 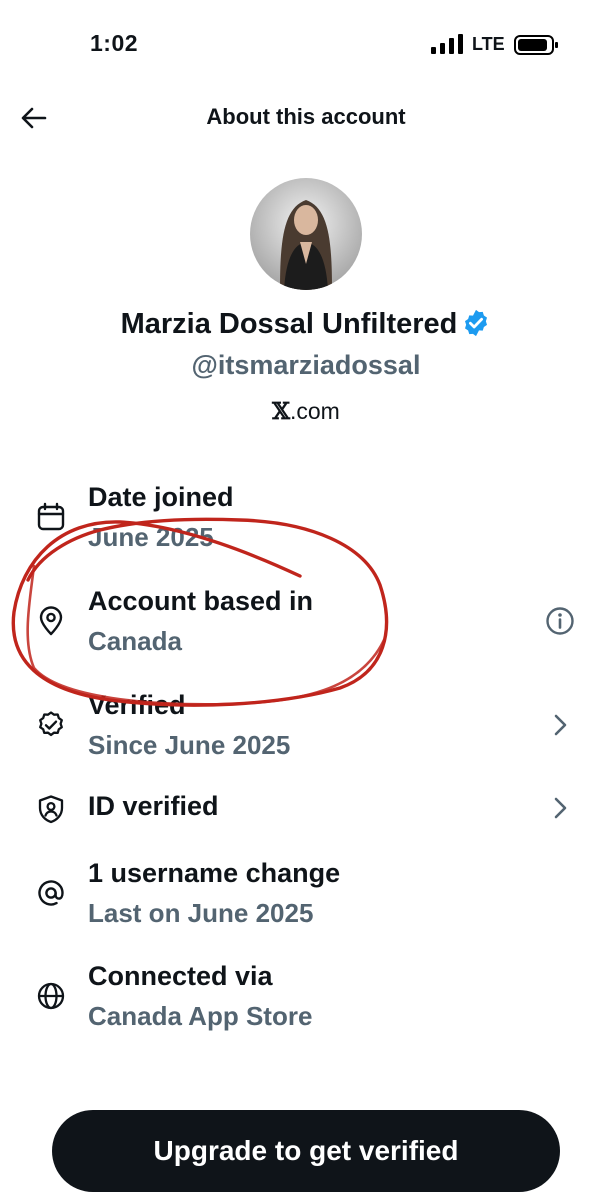 I want to click on info-row-account-based-in: Account based in Canada, so click(x=306, y=624).